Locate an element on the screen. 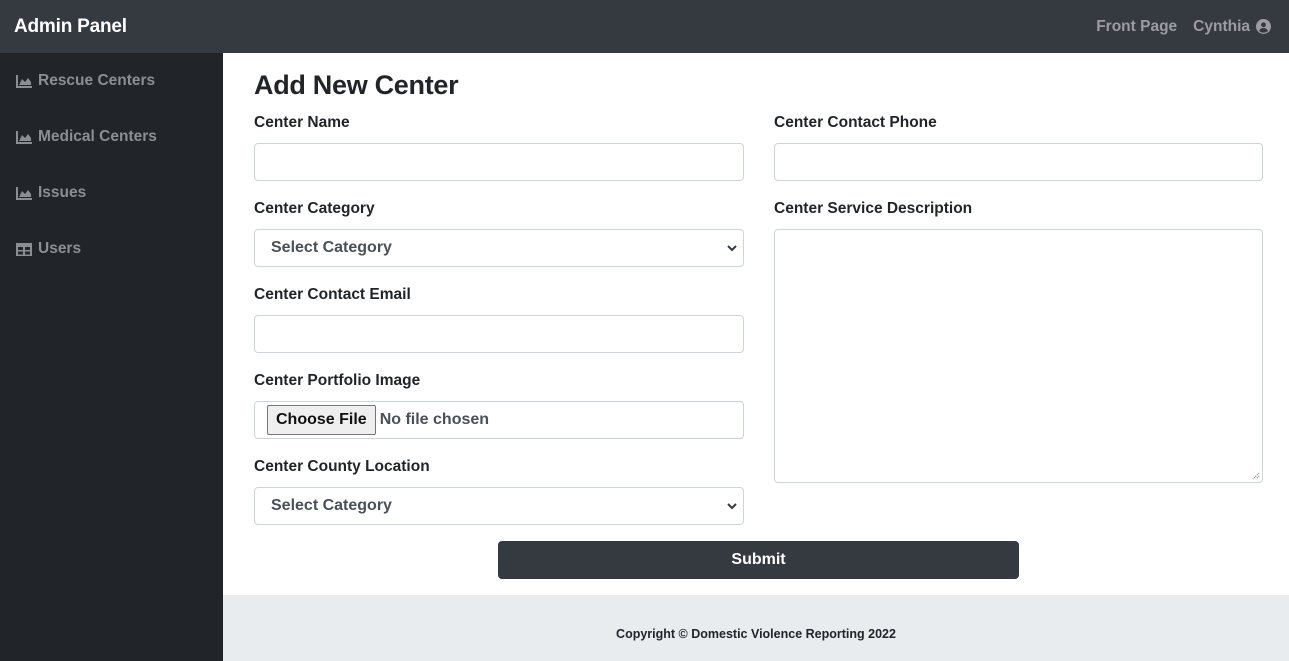 The height and width of the screenshot is (661, 1289). sidebar-item-users: Users is located at coordinates (111, 249).